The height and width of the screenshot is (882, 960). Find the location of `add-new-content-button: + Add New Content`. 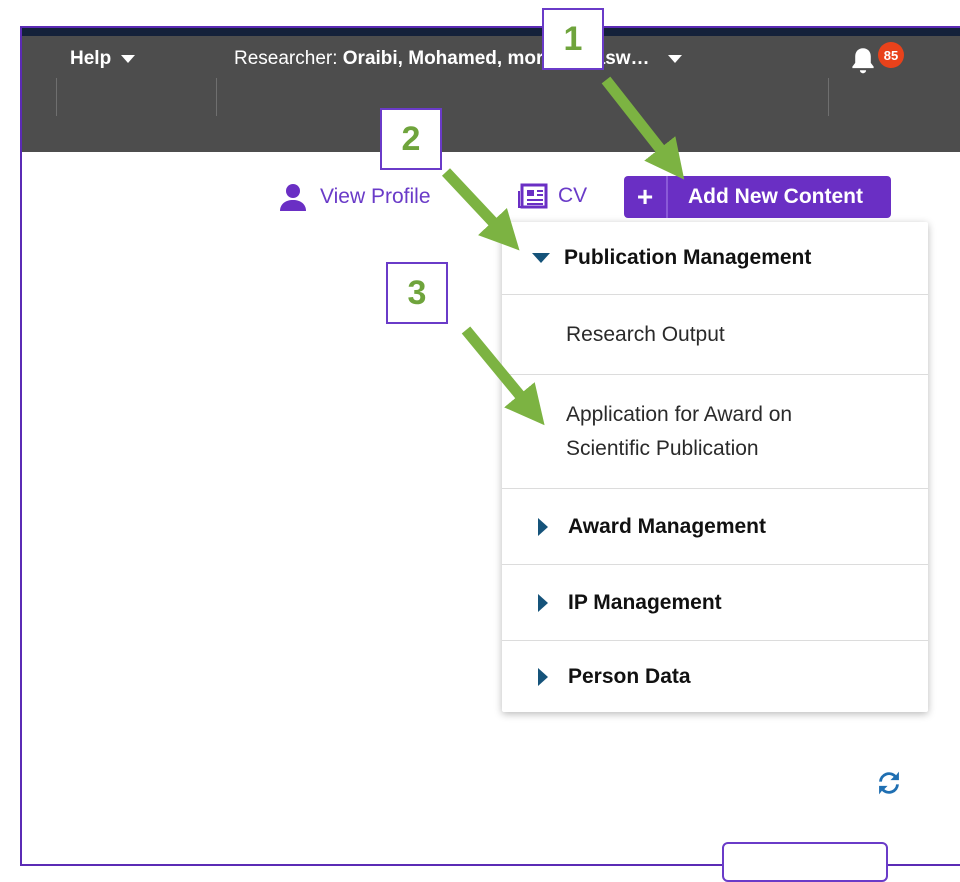

add-new-content-button: + Add New Content is located at coordinates (757, 197).